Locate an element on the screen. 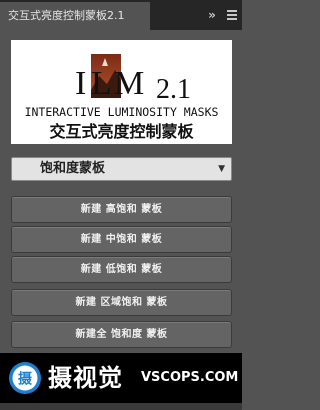 The image size is (320, 410). logo-letter-m: M is located at coordinates (129, 83).